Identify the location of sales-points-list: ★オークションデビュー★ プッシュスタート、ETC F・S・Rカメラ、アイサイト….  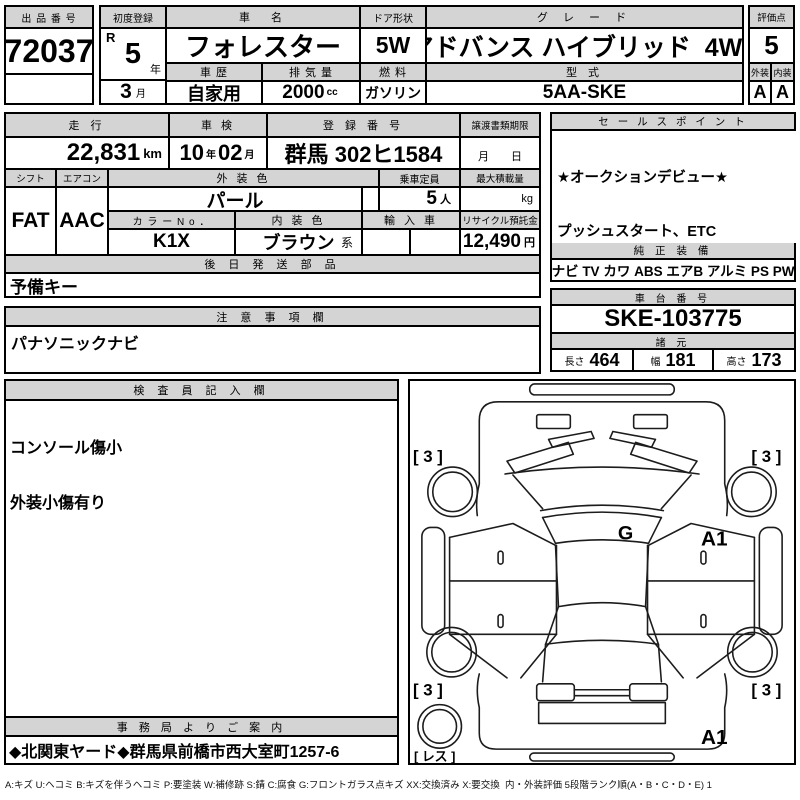
(675, 187).